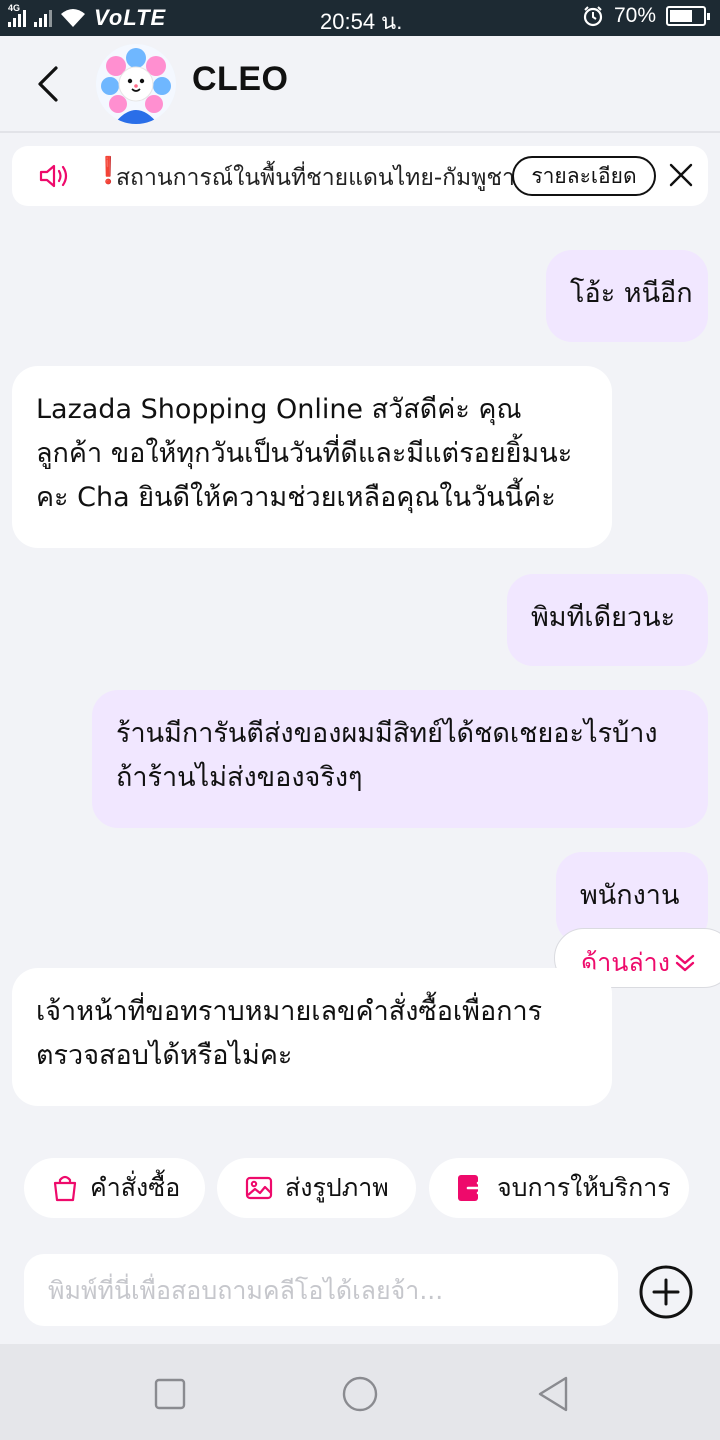 The width and height of the screenshot is (720, 1440). Describe the element at coordinates (17, 15) in the screenshot. I see `signal-icon: 4G` at that location.